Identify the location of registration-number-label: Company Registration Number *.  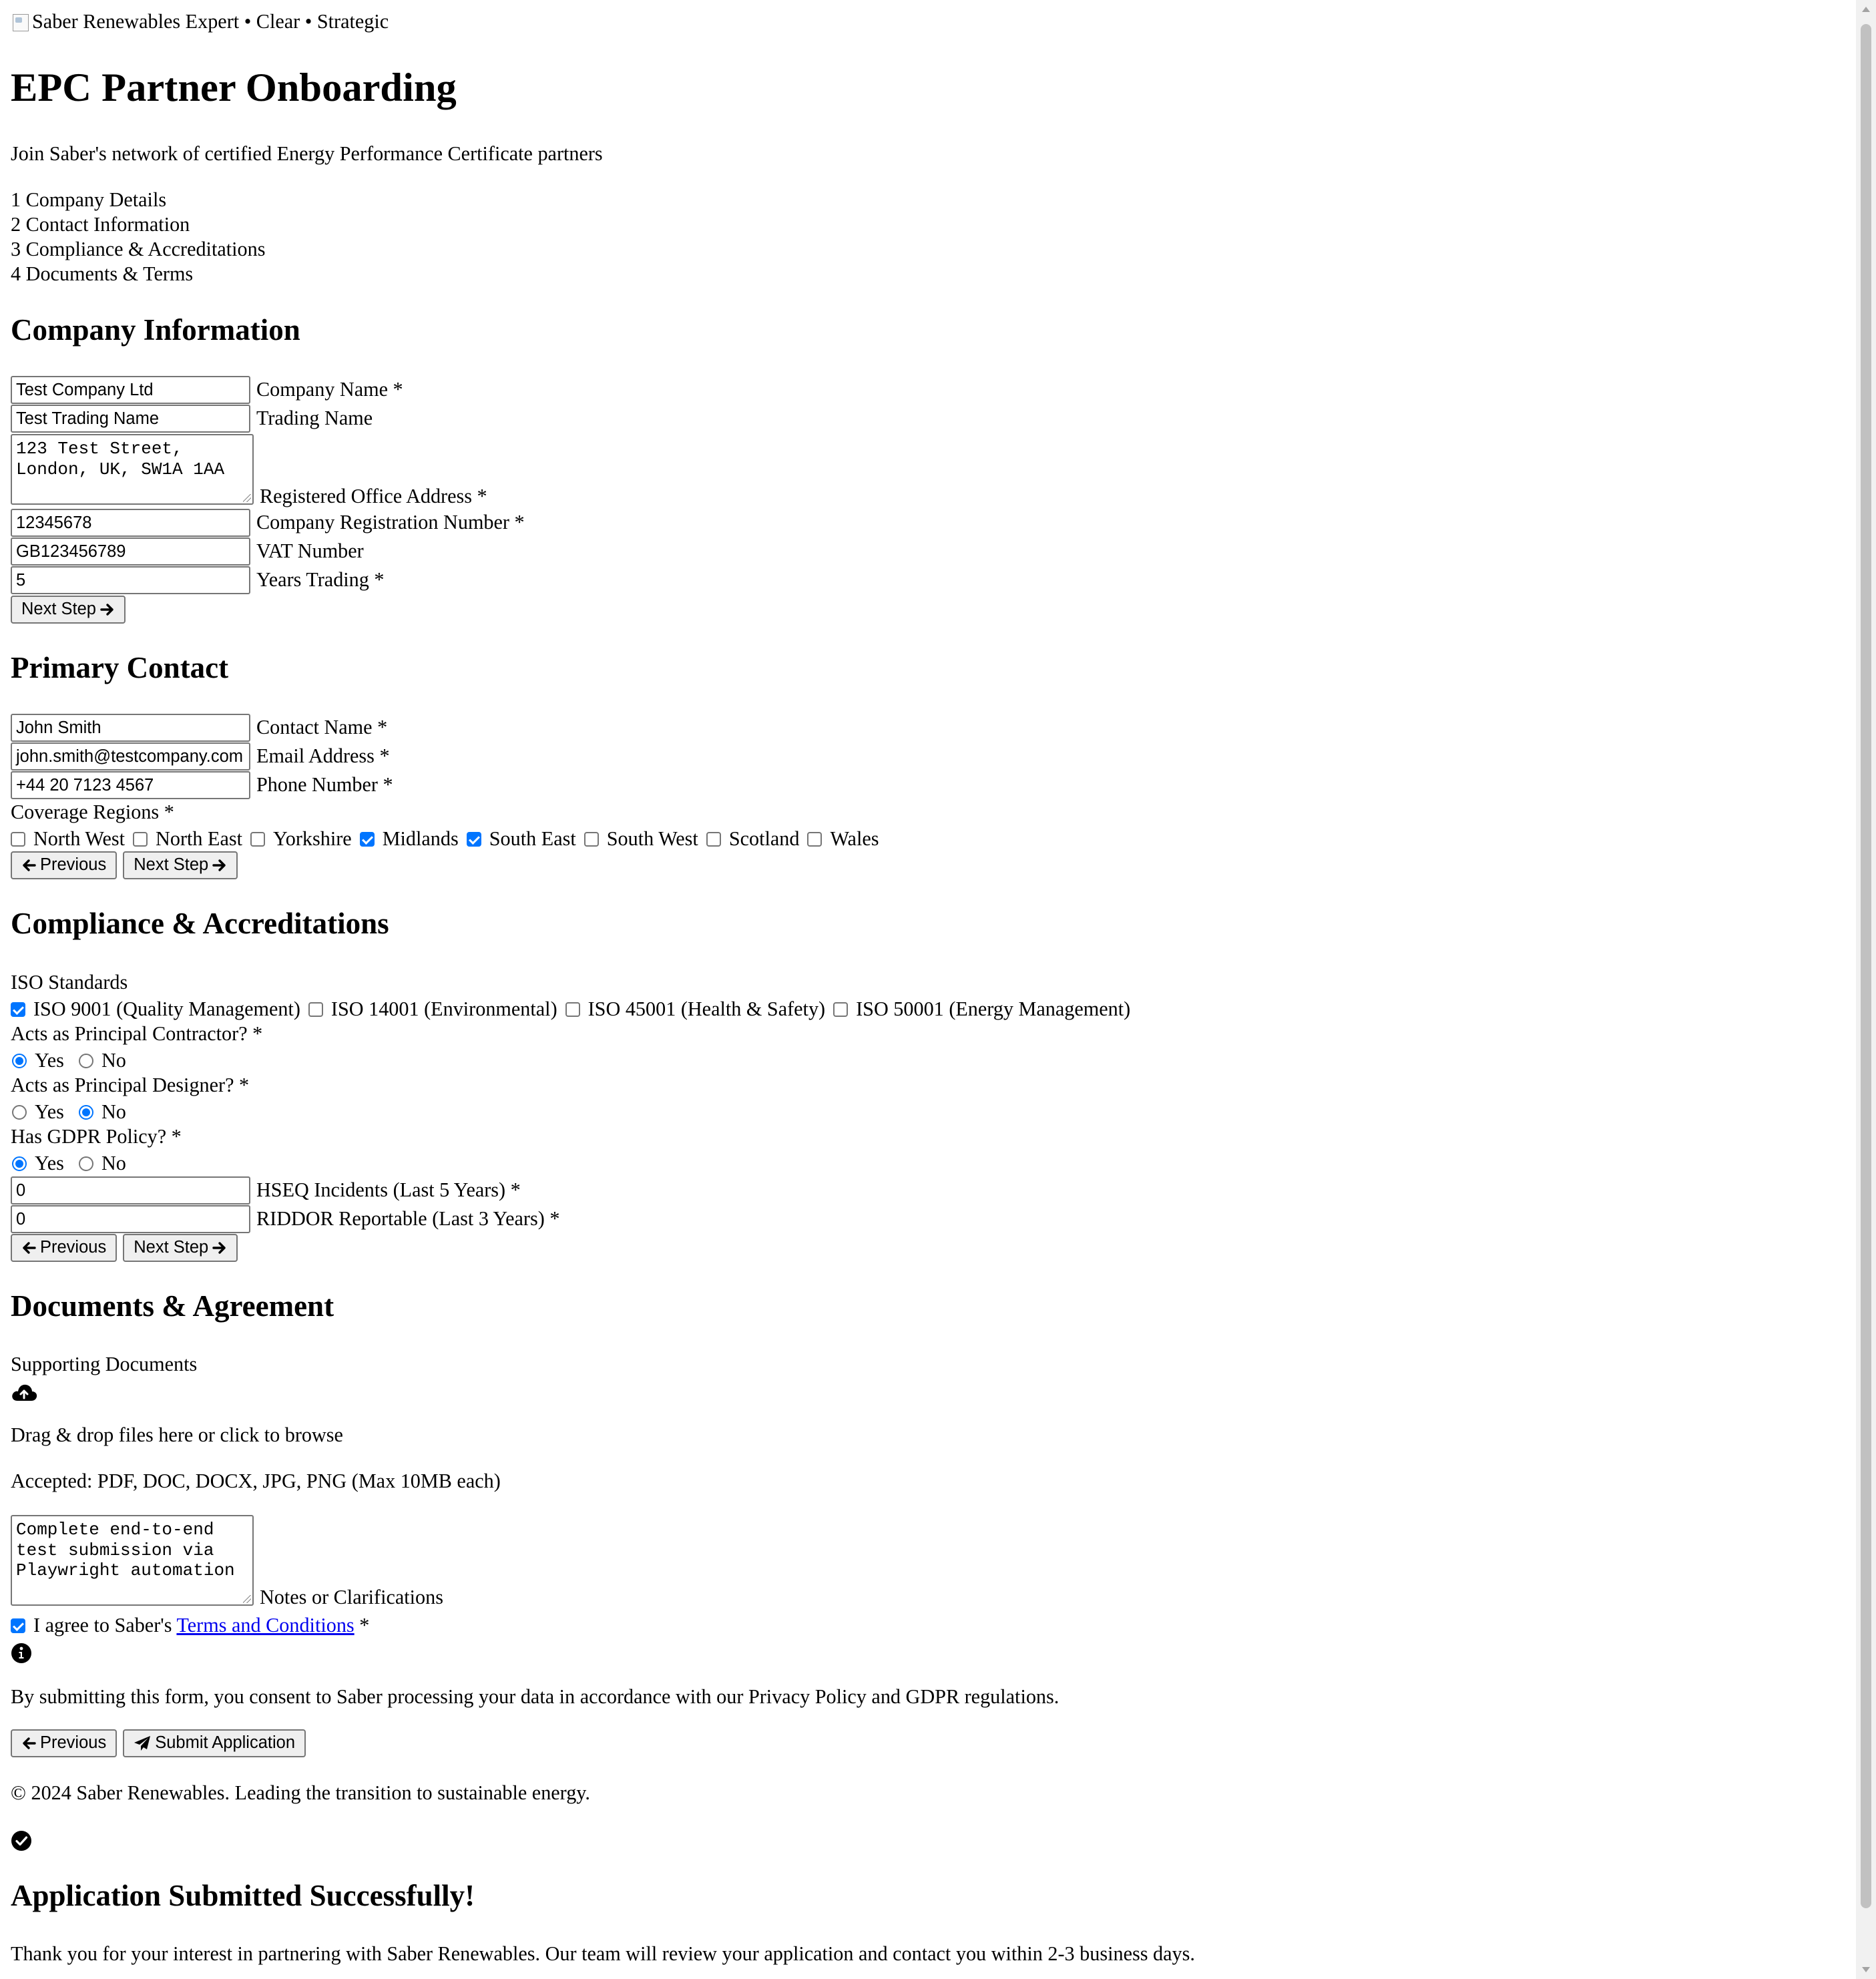
(391, 522).